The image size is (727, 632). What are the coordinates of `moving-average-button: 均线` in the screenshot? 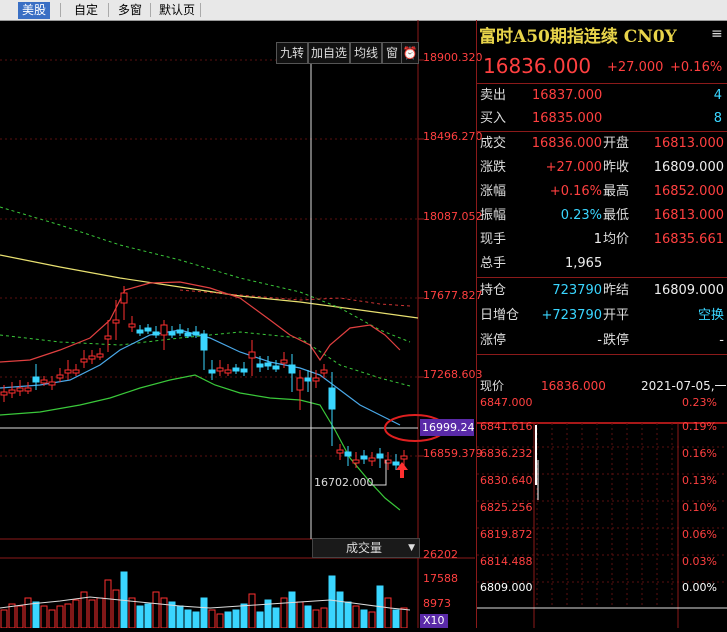 It's located at (366, 53).